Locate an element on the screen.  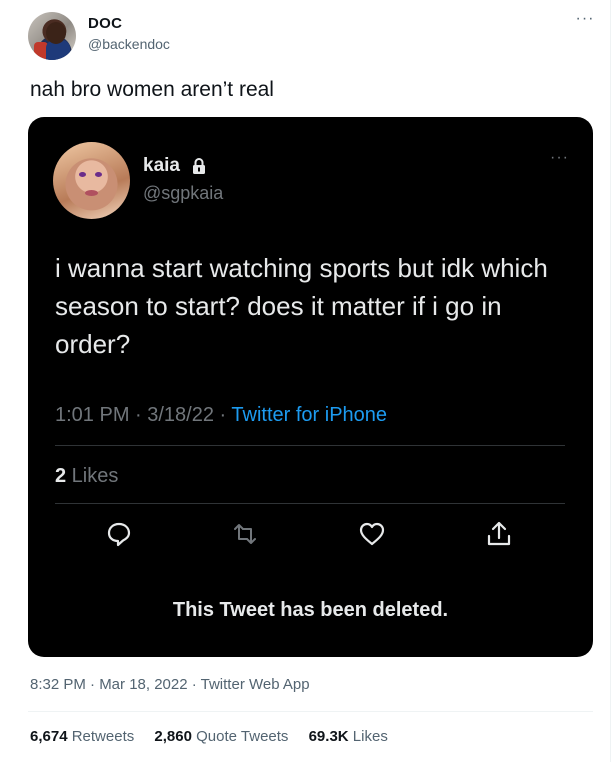
likes-label: Likes is located at coordinates (370, 736).